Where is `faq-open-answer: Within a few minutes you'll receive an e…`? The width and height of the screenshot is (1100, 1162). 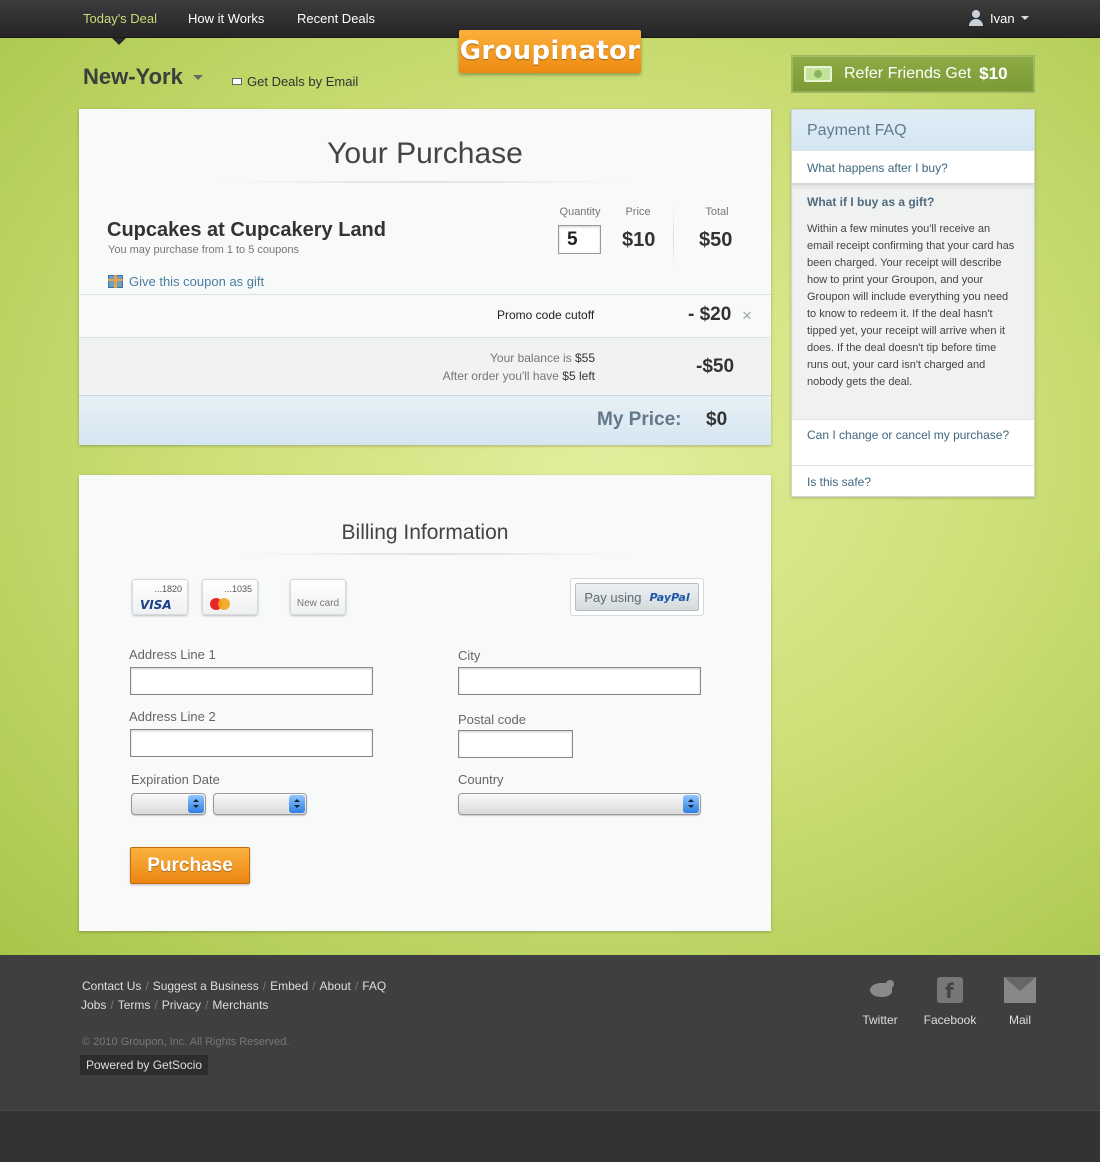
faq-open-answer: Within a few minutes you'll receive an e… is located at coordinates (911, 305).